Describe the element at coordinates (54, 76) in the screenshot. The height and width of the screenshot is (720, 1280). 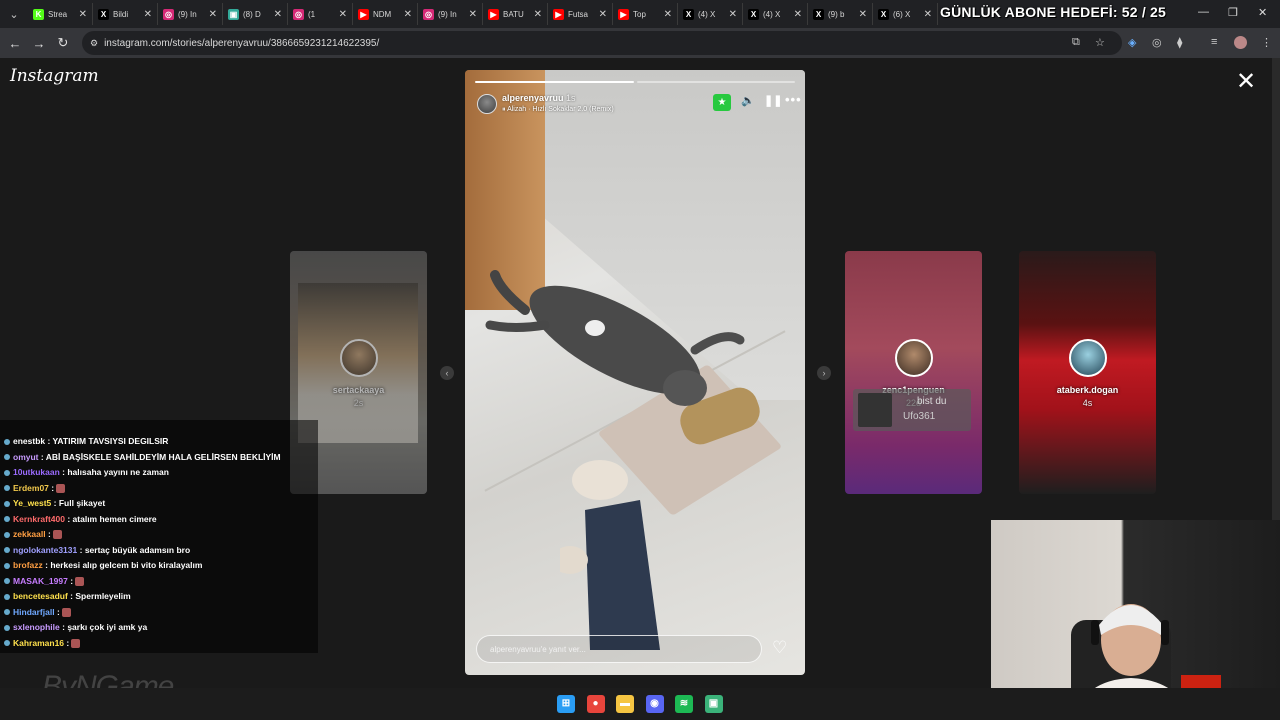
I see `instagram-logo: Instagram` at that location.